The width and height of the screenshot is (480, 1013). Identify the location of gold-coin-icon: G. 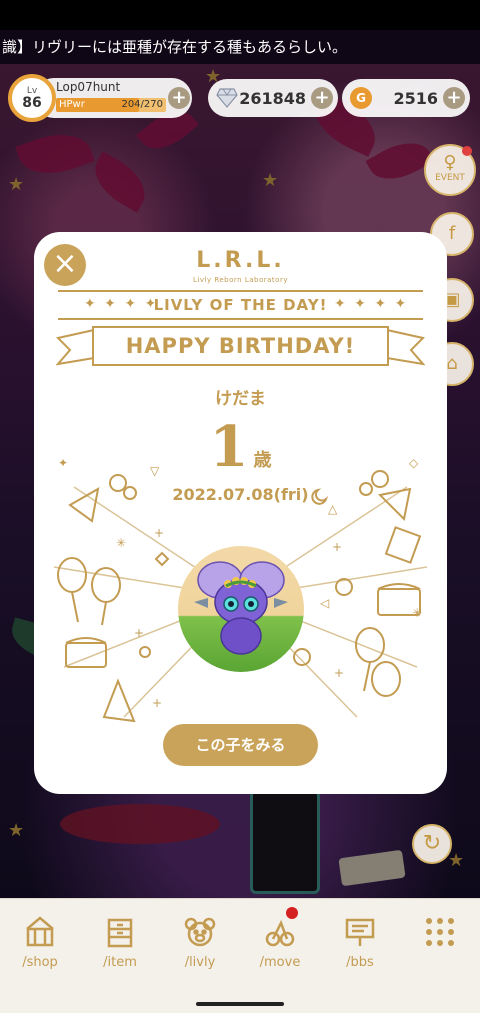
(361, 98).